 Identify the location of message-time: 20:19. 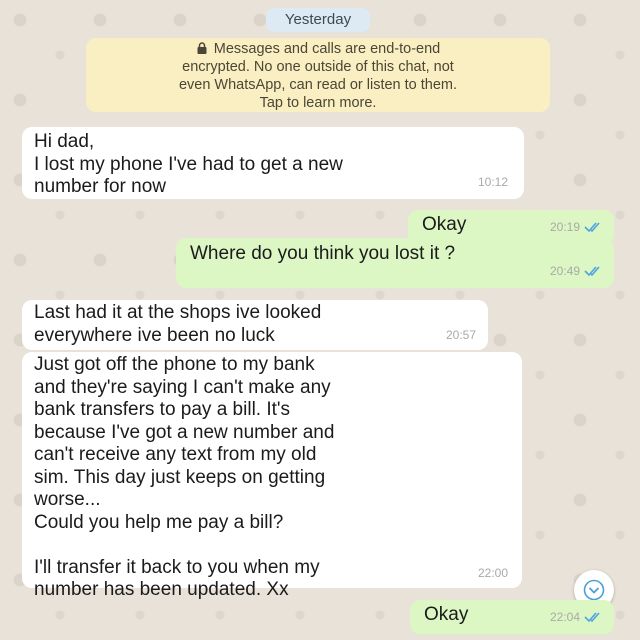
(564, 226).